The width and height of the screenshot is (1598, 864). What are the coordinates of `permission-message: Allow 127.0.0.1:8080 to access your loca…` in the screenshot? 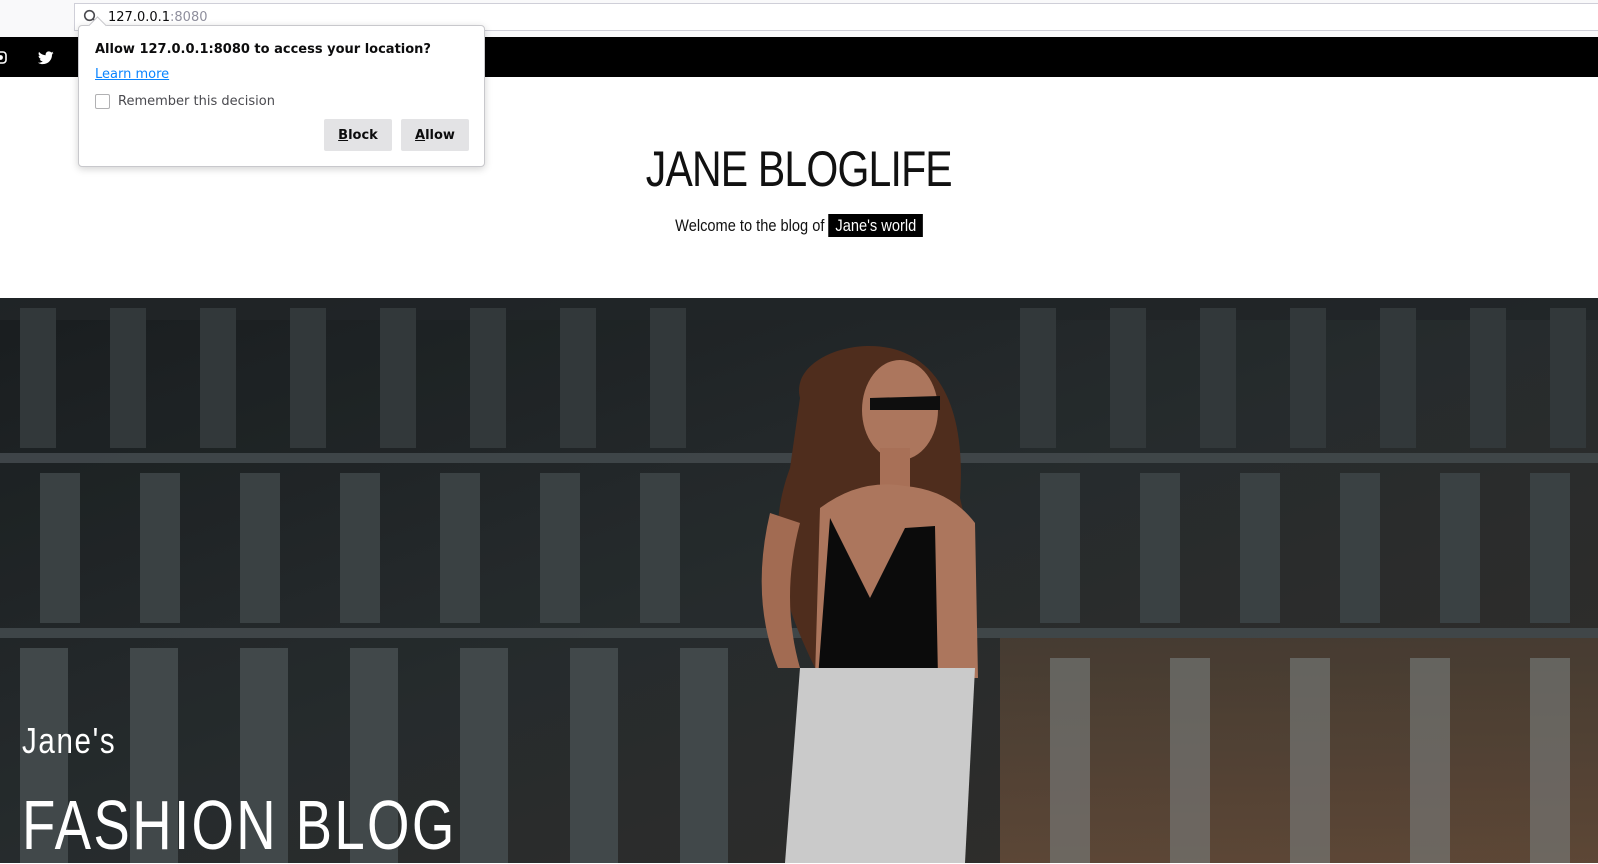 It's located at (263, 49).